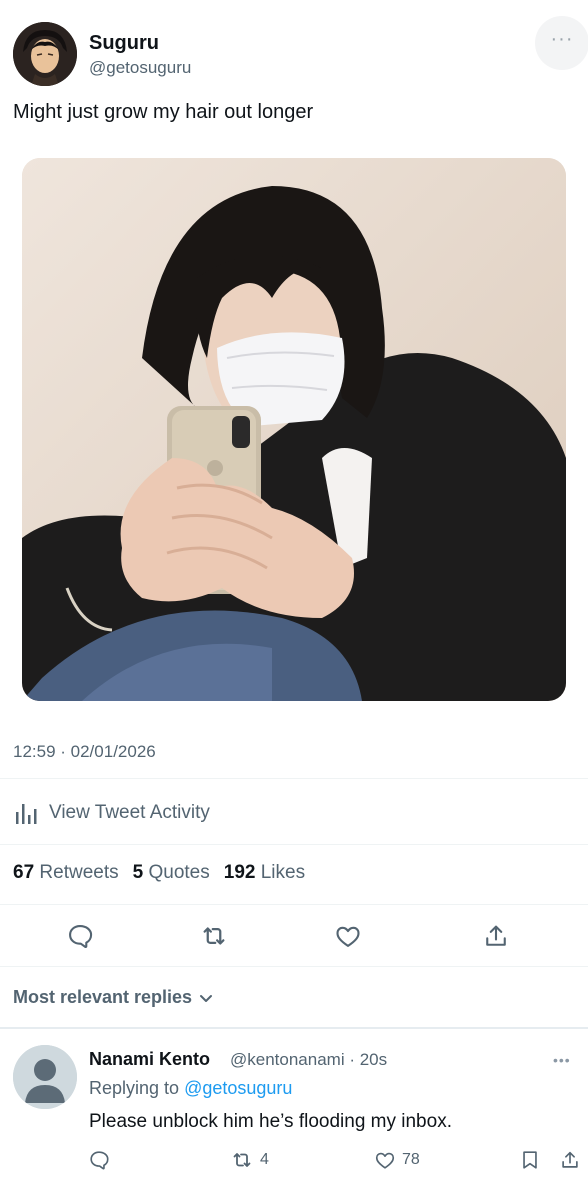  I want to click on reply-avatar, so click(45, 1077).